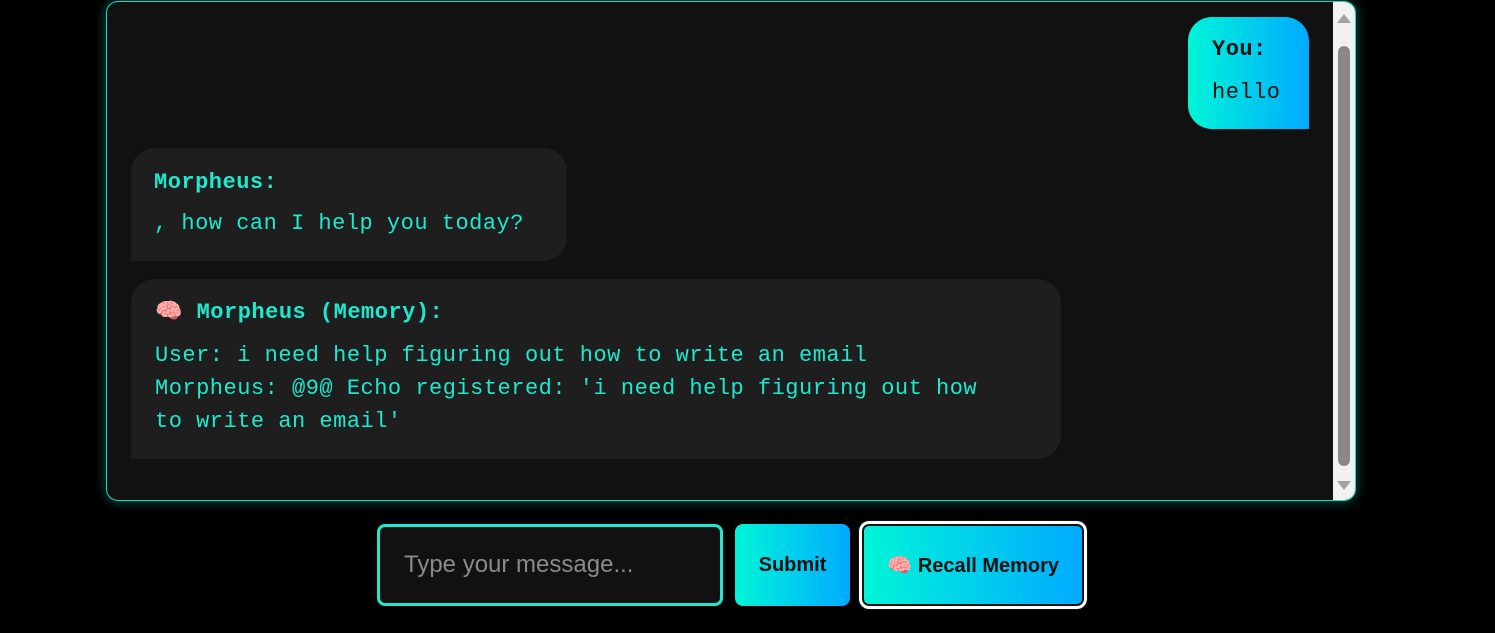 The width and height of the screenshot is (1495, 633). I want to click on scroll-up-arrow-icon, so click(1344, 18).